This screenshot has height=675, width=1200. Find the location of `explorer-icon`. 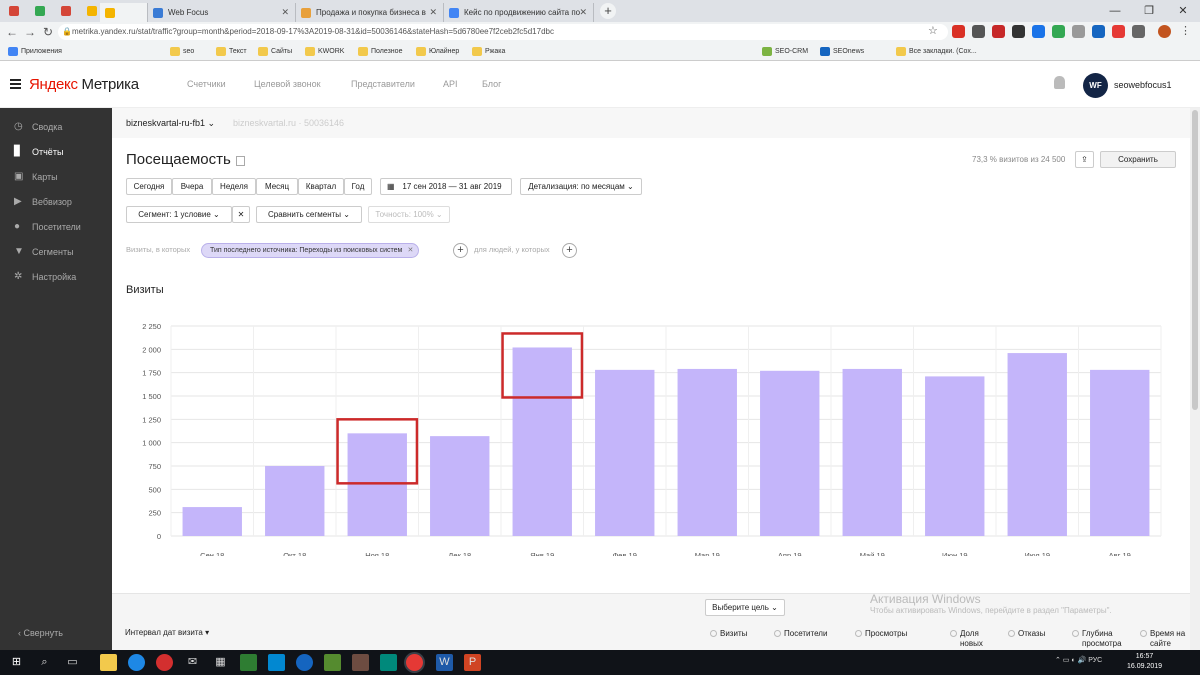

explorer-icon is located at coordinates (108, 662).